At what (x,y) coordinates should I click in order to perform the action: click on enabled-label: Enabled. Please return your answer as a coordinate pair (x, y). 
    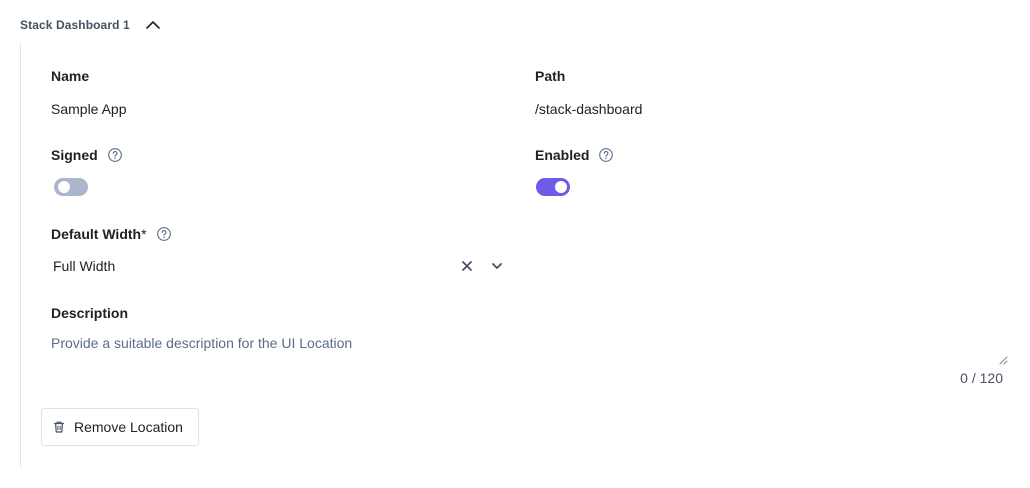
    Looking at the image, I should click on (574, 155).